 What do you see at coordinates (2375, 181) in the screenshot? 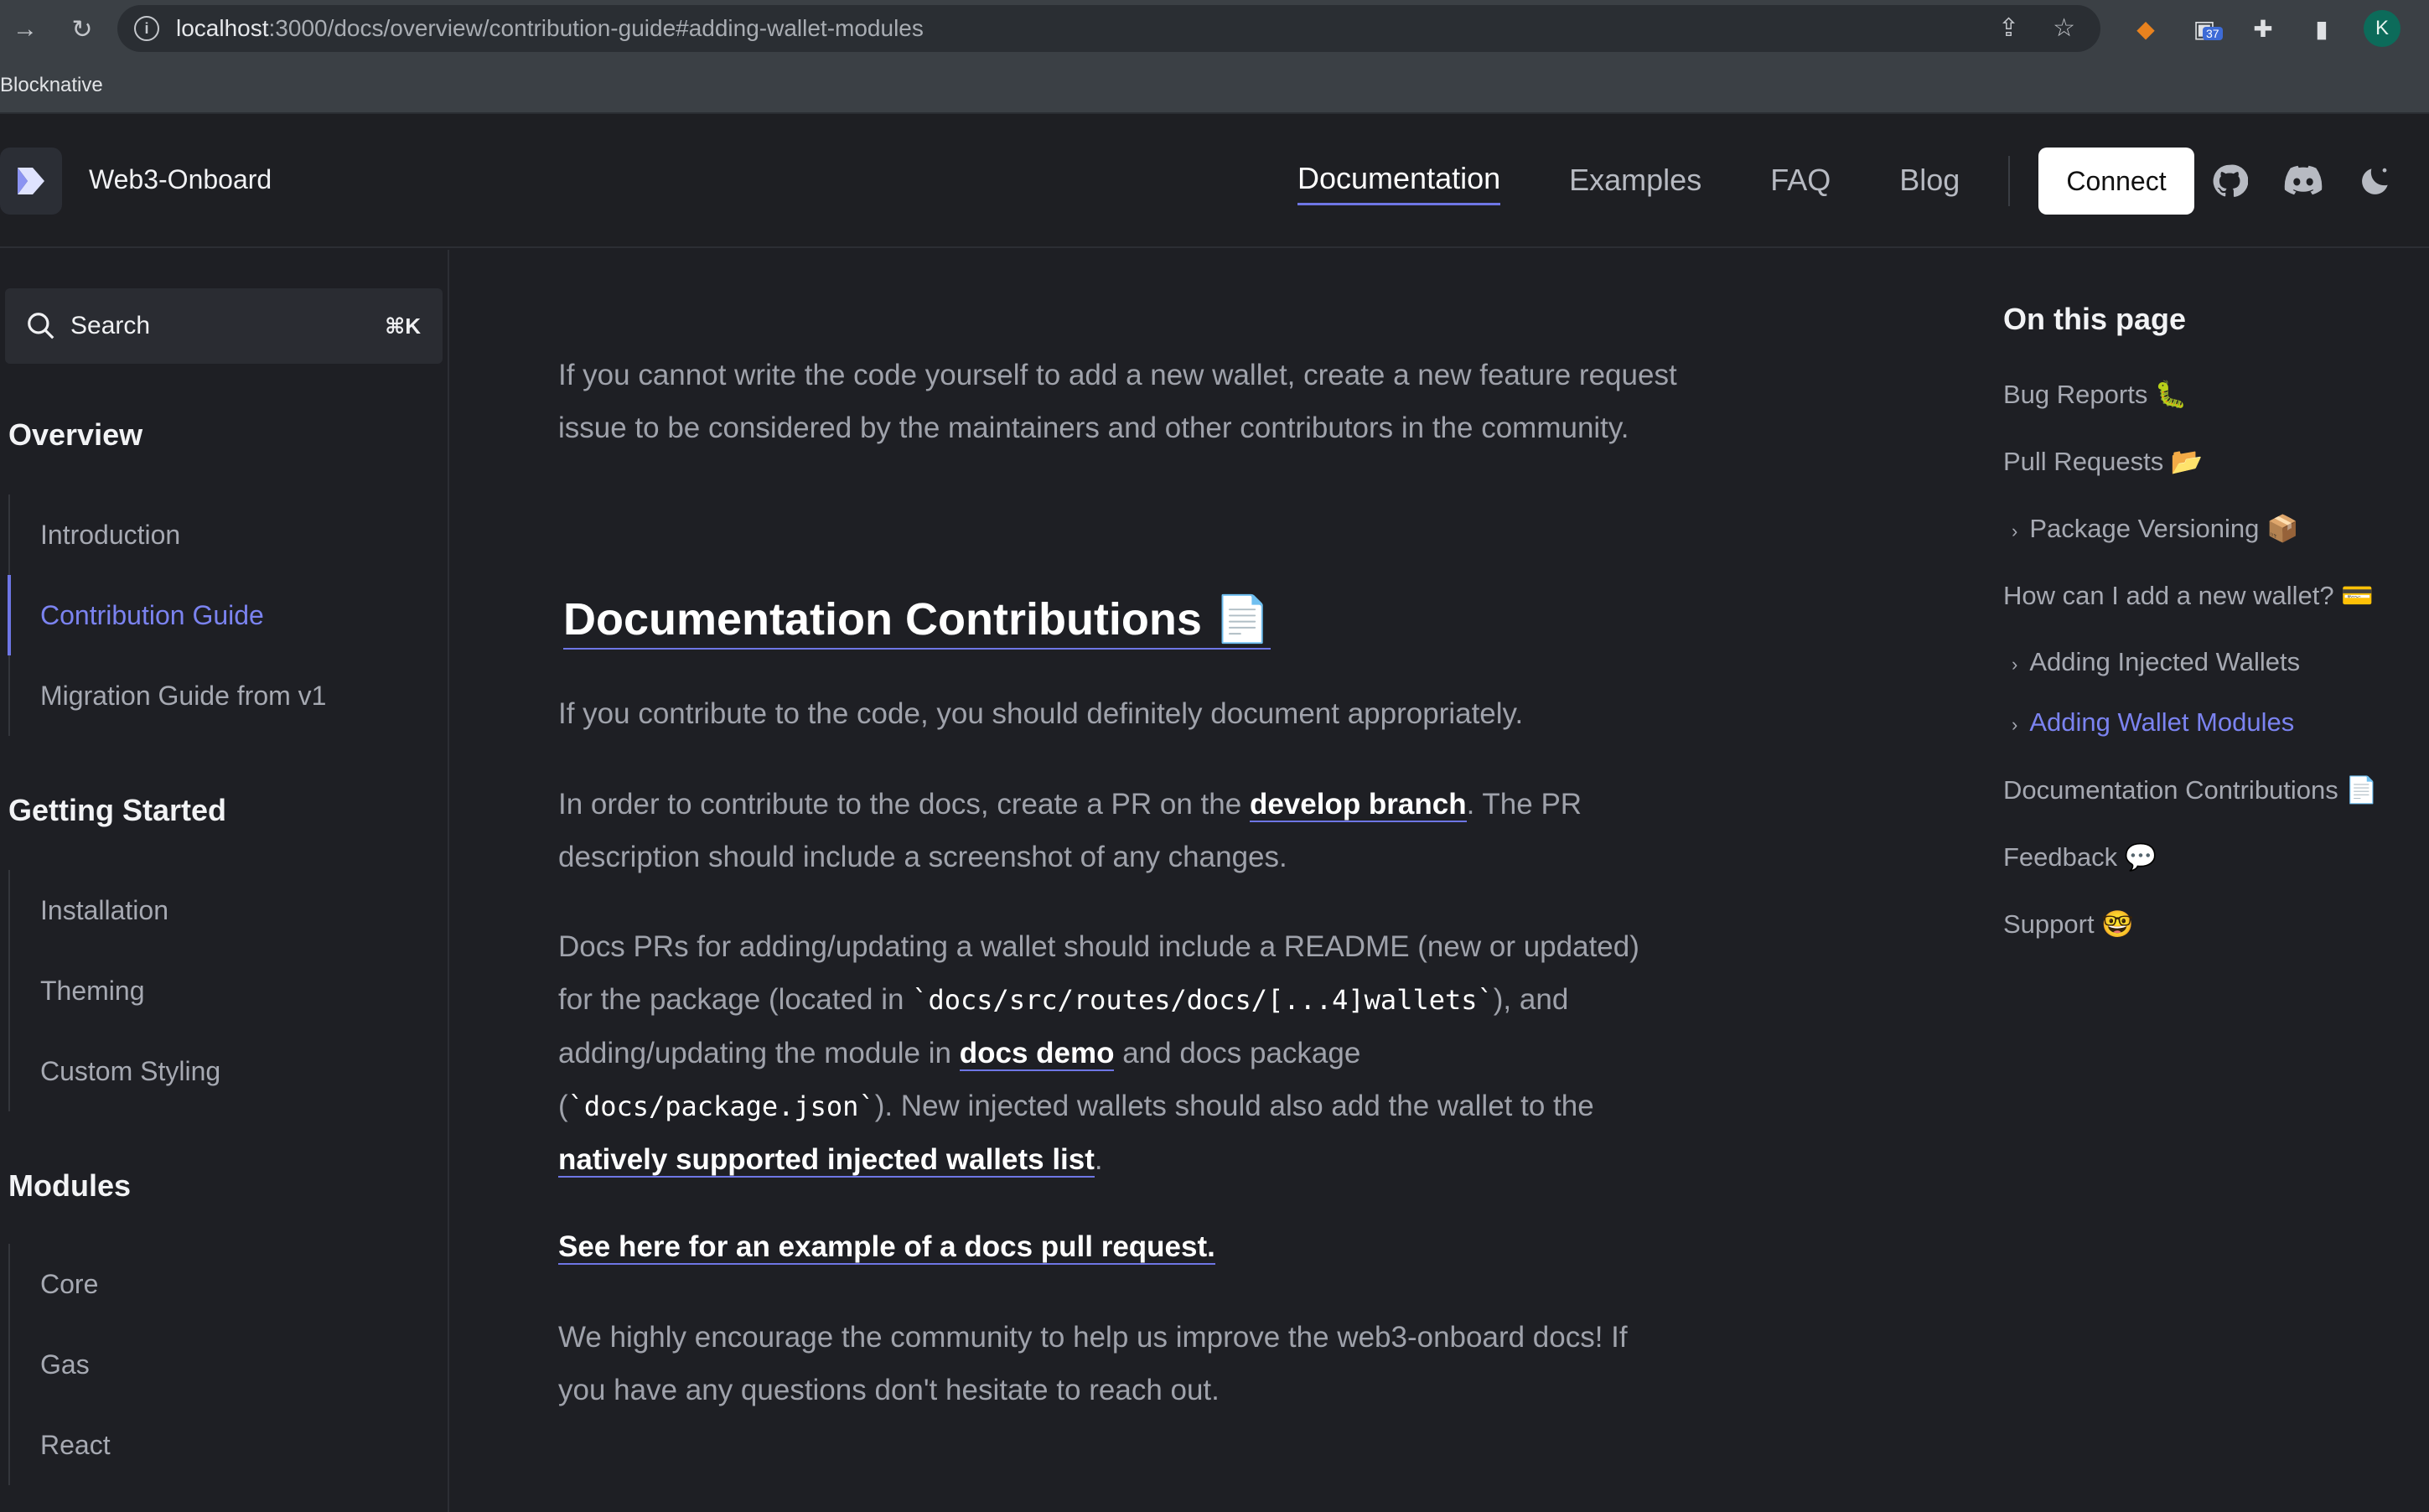
I see `theme-toggle-icon` at bounding box center [2375, 181].